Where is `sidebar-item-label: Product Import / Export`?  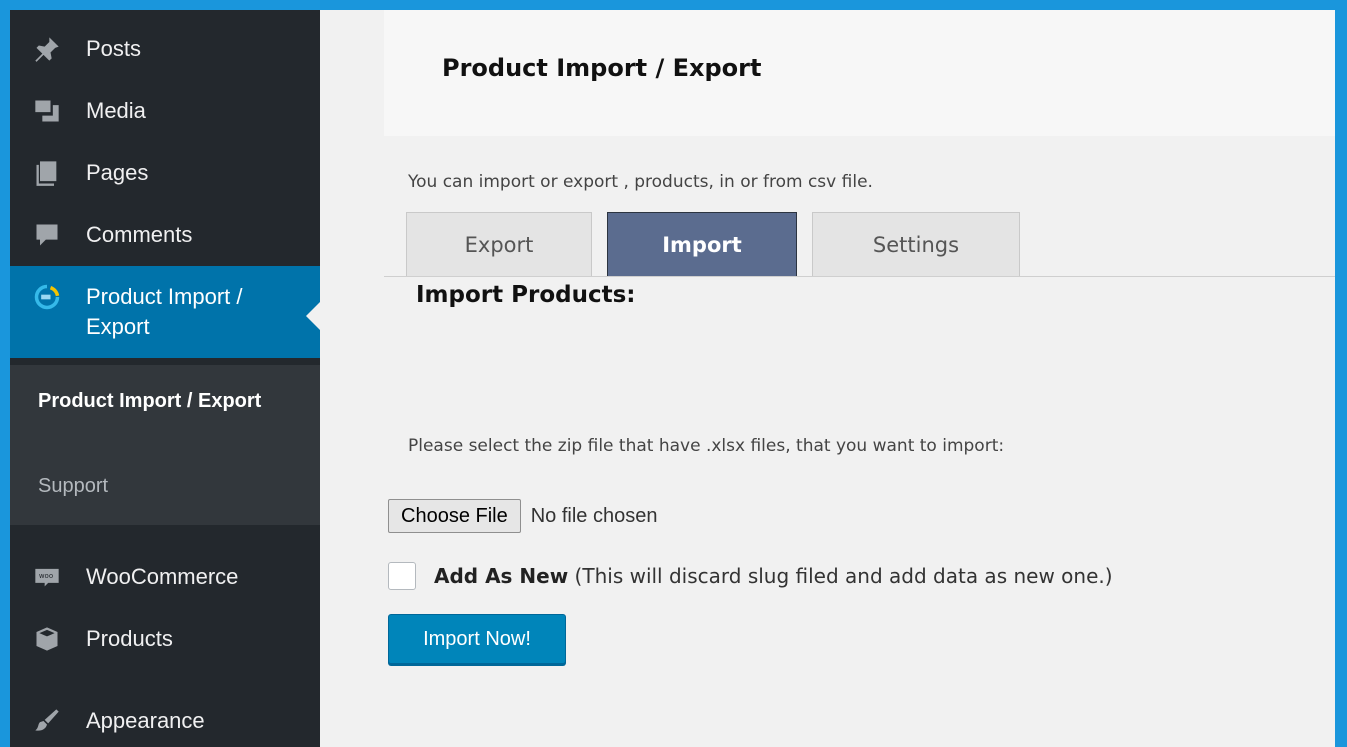 sidebar-item-label: Product Import / Export is located at coordinates (164, 311).